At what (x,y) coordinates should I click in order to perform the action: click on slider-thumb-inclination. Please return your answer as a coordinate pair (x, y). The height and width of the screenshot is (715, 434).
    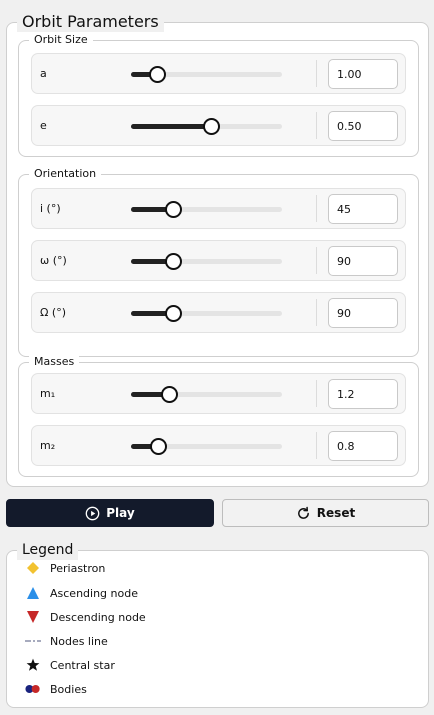
    Looking at the image, I should click on (174, 209).